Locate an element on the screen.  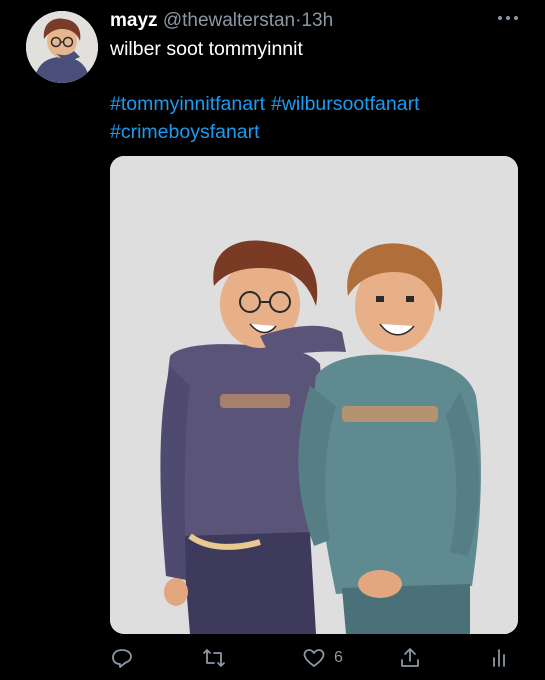
hashtag-link: #crimeboysfanart is located at coordinates (185, 132).